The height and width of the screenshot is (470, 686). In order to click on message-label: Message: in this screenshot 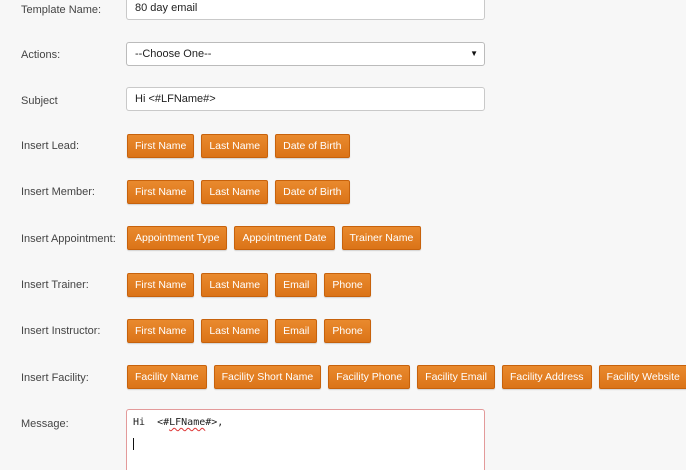, I will do `click(45, 424)`.